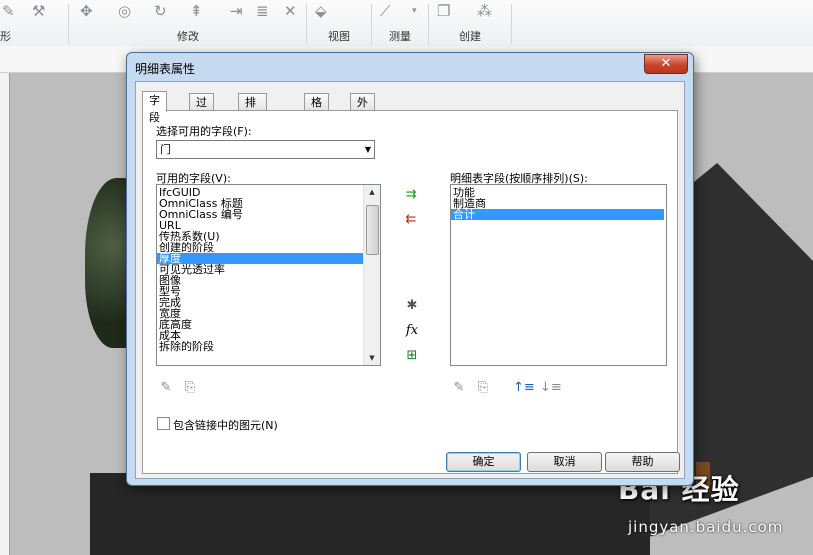 This screenshot has width=813, height=555. Describe the element at coordinates (316, 109) in the screenshot. I see `tab-formatting: 格式` at that location.